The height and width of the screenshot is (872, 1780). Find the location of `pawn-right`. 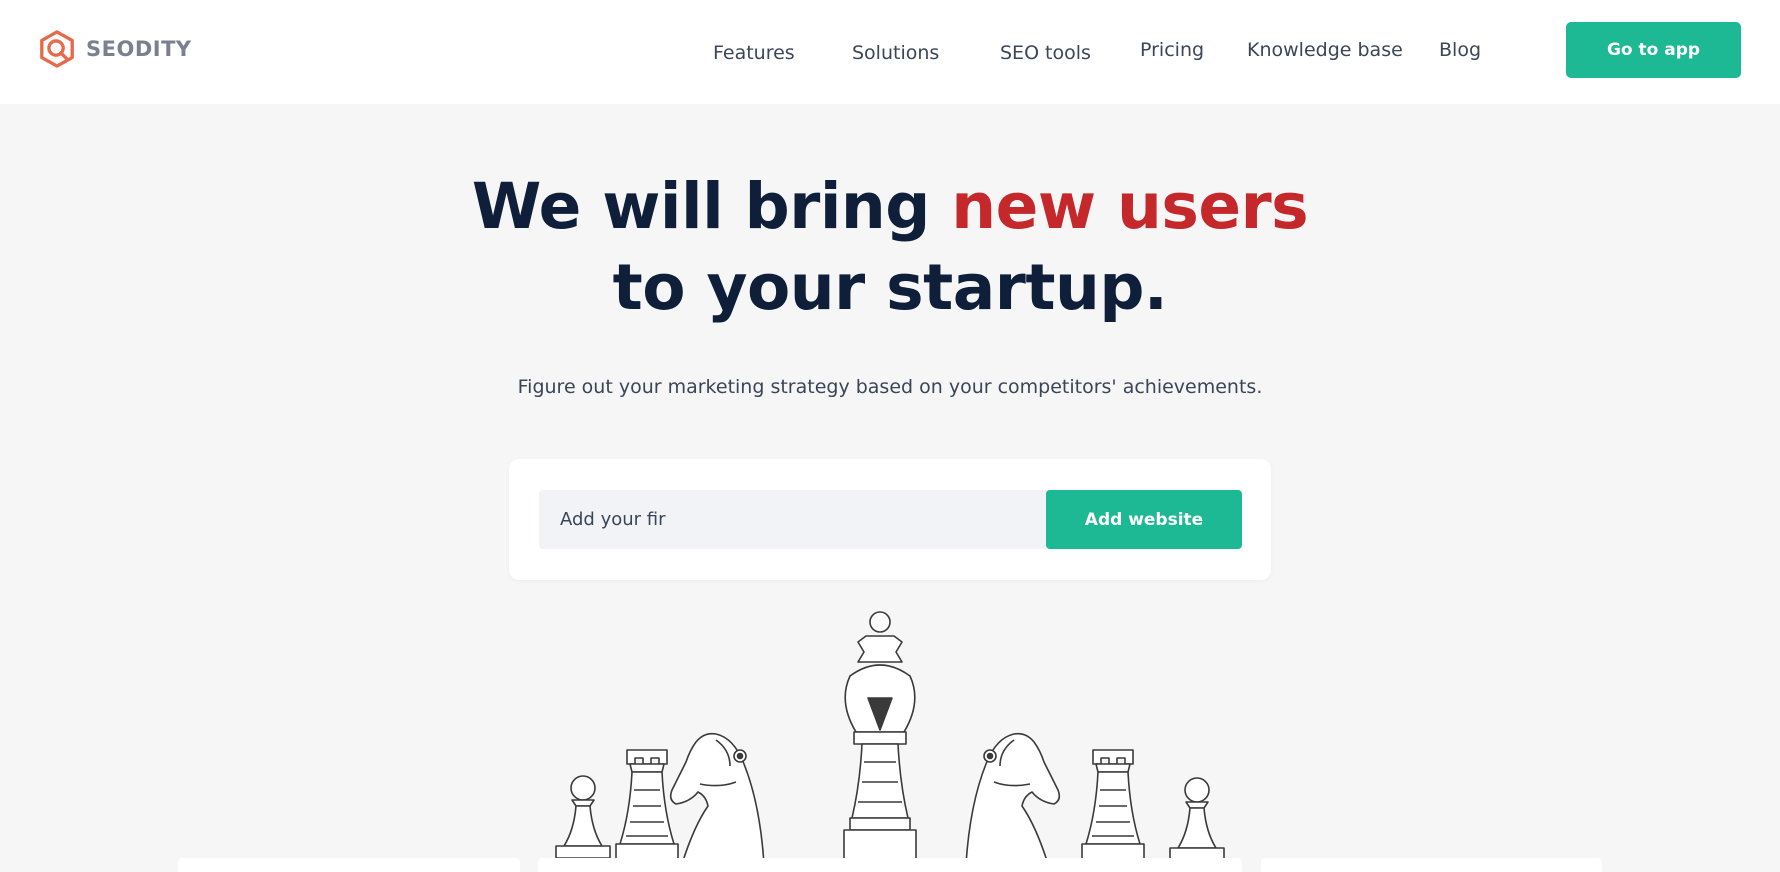

pawn-right is located at coordinates (1197, 819).